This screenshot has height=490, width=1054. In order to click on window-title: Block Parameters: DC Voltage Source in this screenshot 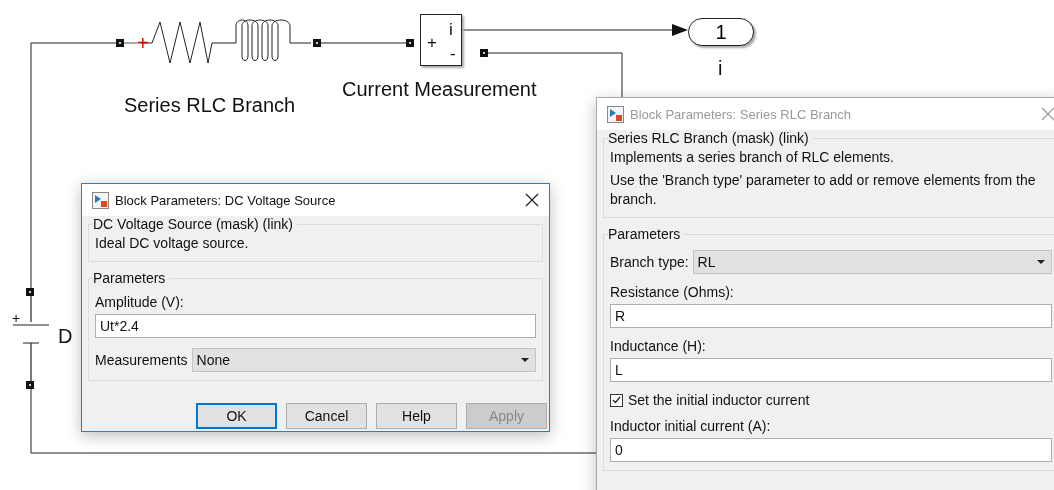, I will do `click(226, 200)`.